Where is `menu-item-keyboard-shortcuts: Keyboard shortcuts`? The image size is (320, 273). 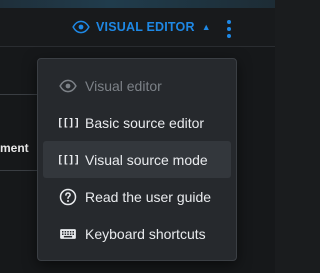
menu-item-keyboard-shortcuts: Keyboard shortcuts is located at coordinates (137, 233).